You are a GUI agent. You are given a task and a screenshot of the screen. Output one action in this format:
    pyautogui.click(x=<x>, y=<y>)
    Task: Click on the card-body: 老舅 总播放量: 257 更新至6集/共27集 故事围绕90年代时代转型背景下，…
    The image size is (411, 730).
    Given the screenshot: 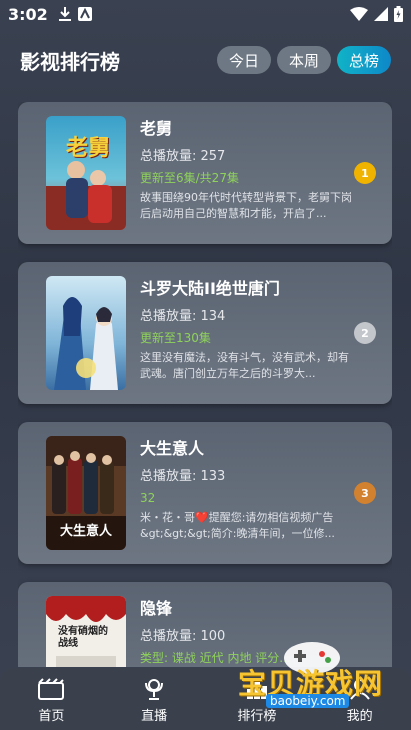 What is the action you would take?
    pyautogui.click(x=246, y=170)
    